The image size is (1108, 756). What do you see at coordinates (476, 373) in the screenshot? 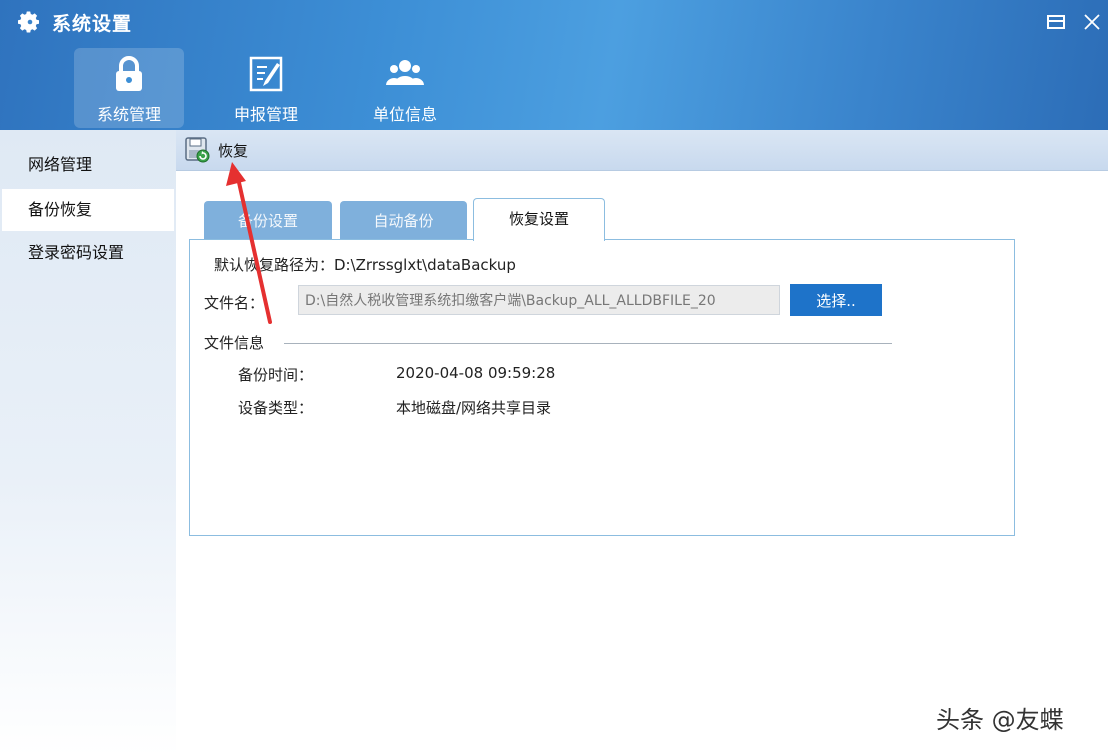
I see `backup-time-value: 2020-04-08 09:59:28` at bounding box center [476, 373].